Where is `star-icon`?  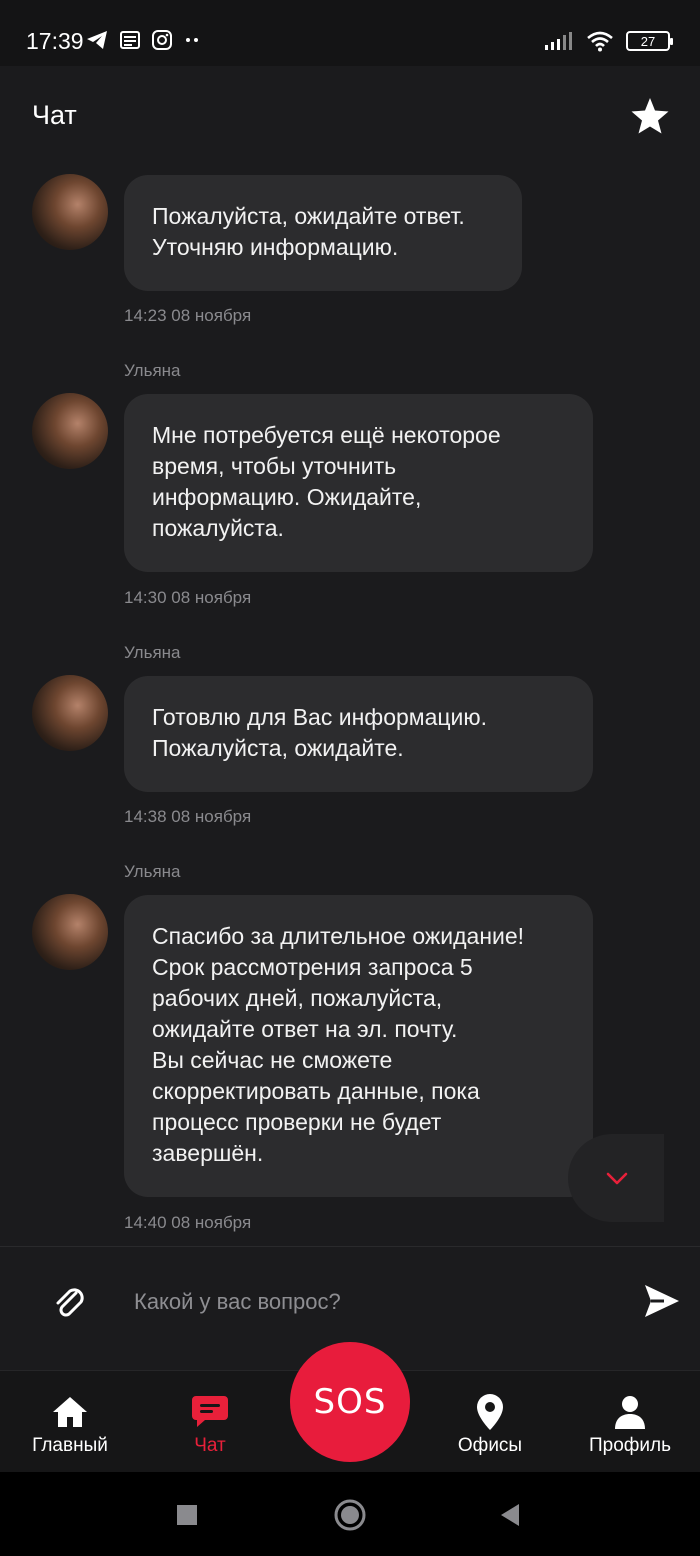 star-icon is located at coordinates (650, 116).